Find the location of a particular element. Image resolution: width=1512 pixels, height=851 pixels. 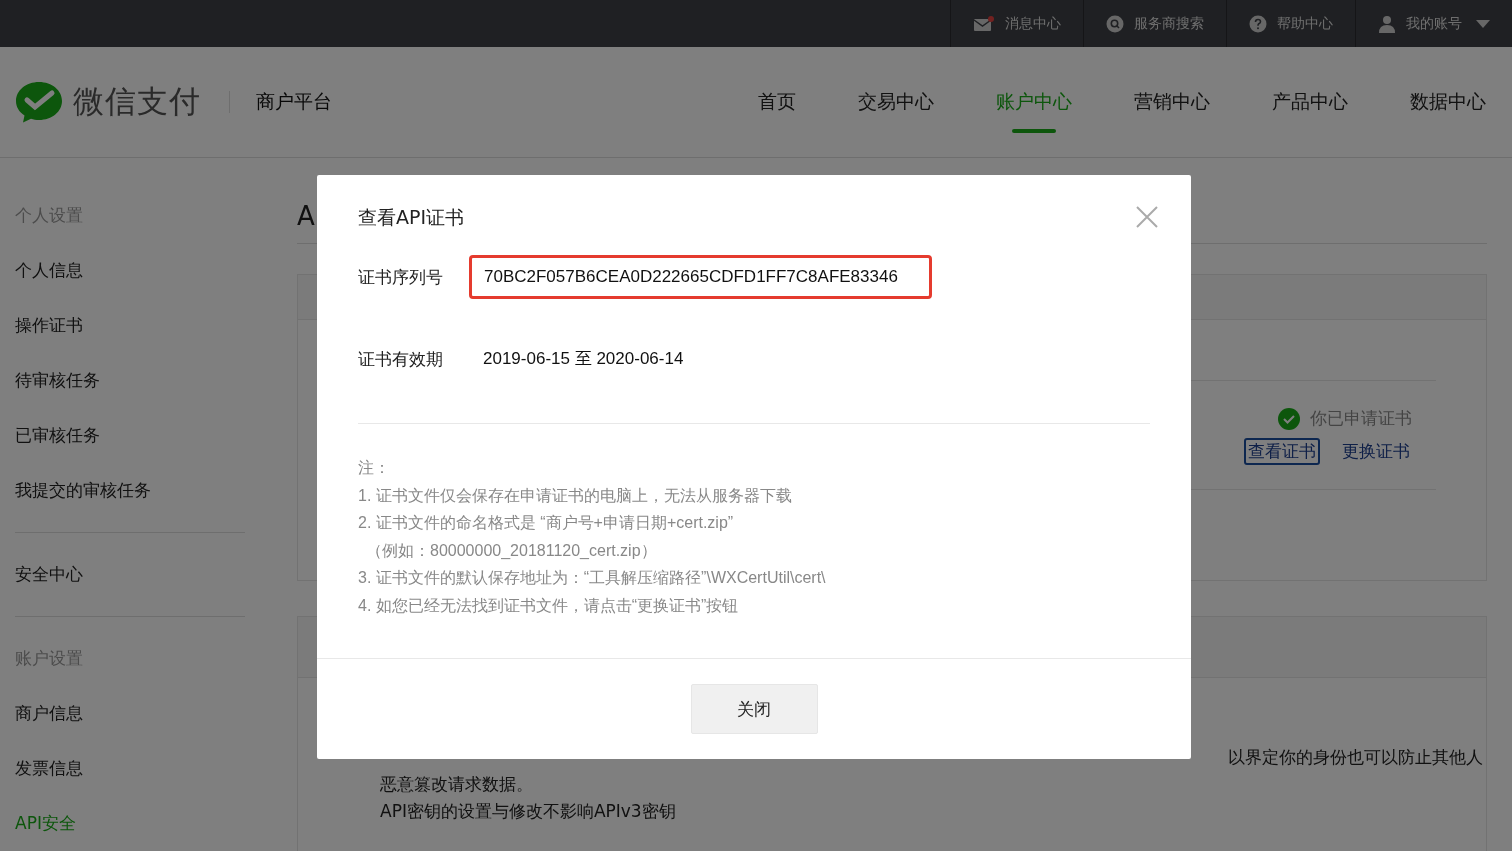

caret-icon is located at coordinates (1483, 23).